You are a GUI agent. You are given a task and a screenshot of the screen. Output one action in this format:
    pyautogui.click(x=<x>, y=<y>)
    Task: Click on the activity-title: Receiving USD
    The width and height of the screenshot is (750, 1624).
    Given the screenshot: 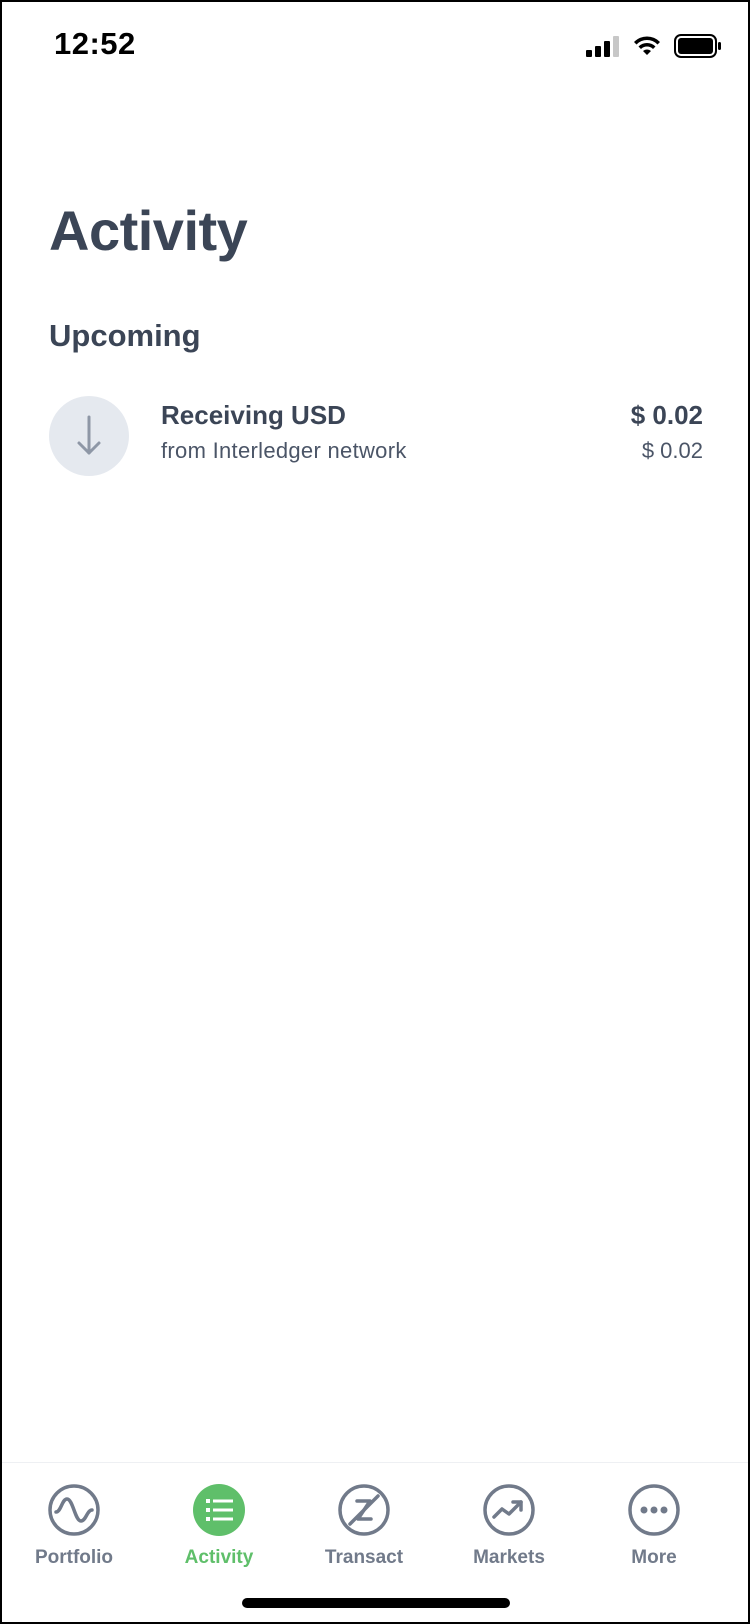 What is the action you would take?
    pyautogui.click(x=253, y=415)
    